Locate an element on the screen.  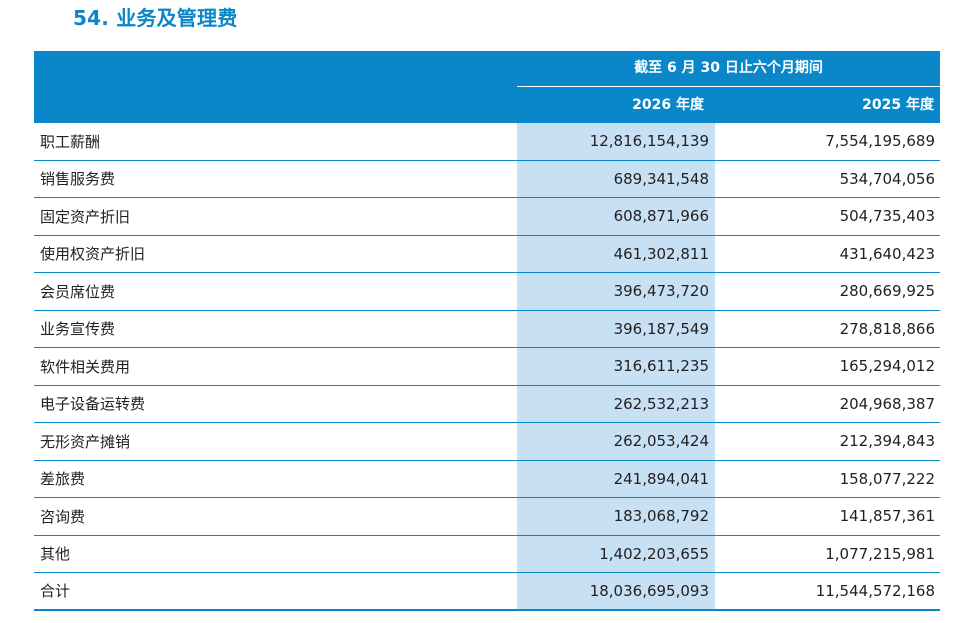
row-label: 差旅费 is located at coordinates (63, 479).